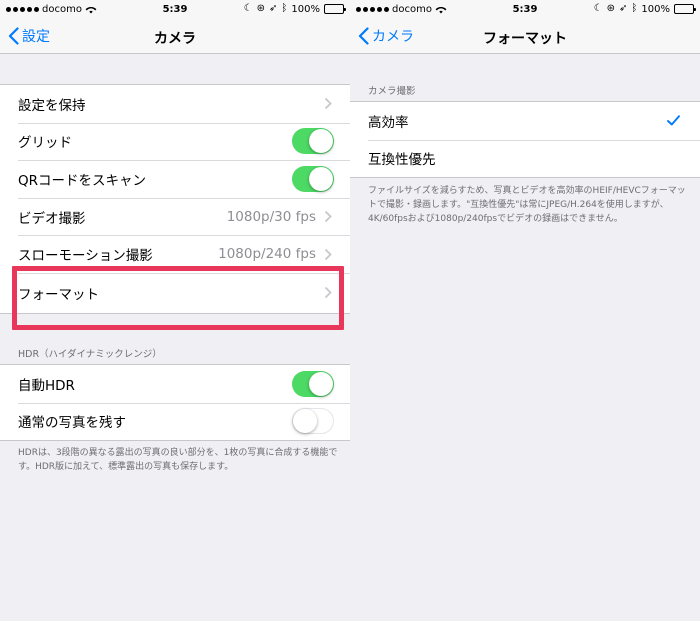  Describe the element at coordinates (392, 91) in the screenshot. I see `camera-capture-section-header: カメラ撮影` at that location.